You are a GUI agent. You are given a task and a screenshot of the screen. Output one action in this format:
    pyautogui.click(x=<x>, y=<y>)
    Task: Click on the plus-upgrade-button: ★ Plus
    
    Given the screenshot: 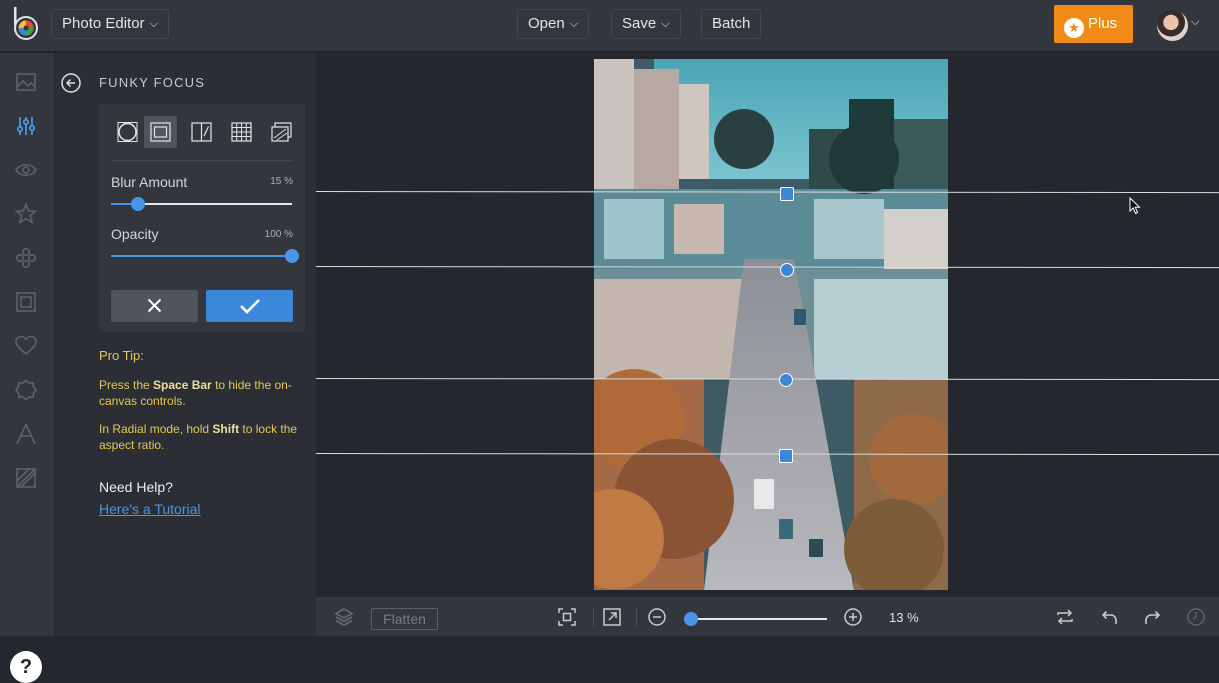 What is the action you would take?
    pyautogui.click(x=1093, y=24)
    